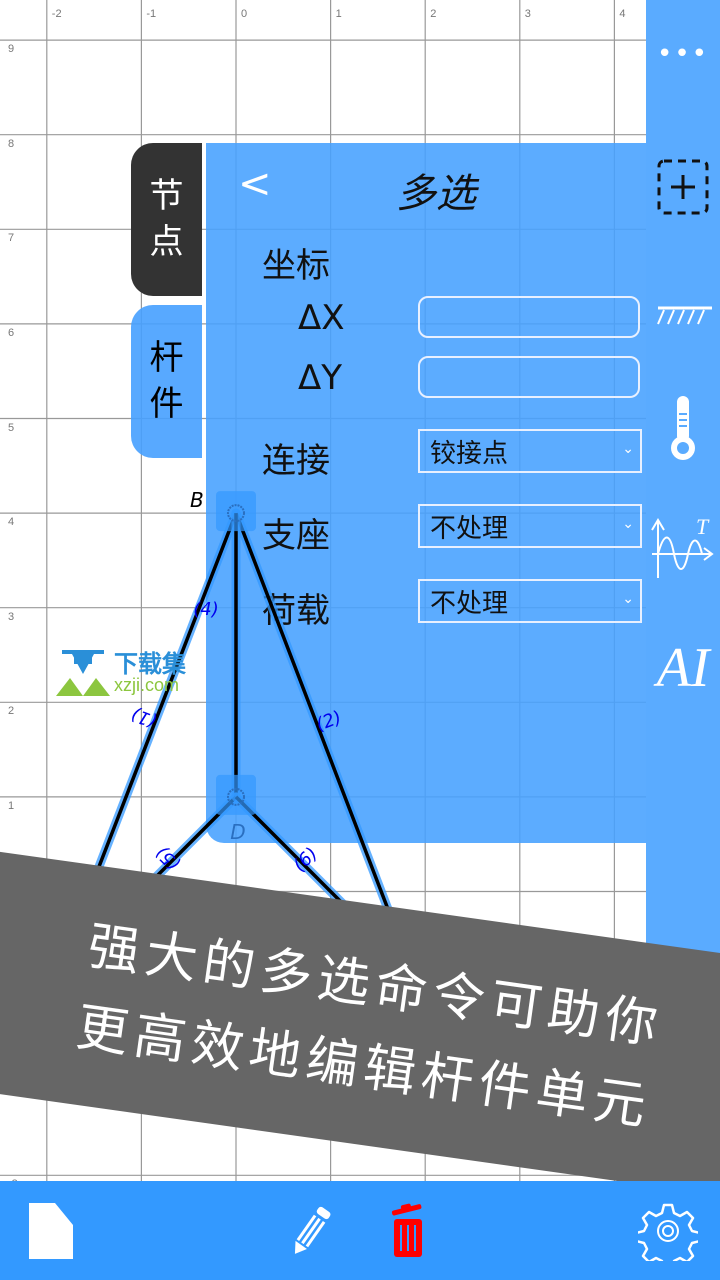 Image resolution: width=720 pixels, height=1280 pixels. Describe the element at coordinates (197, 500) in the screenshot. I see `node-label: B` at that location.